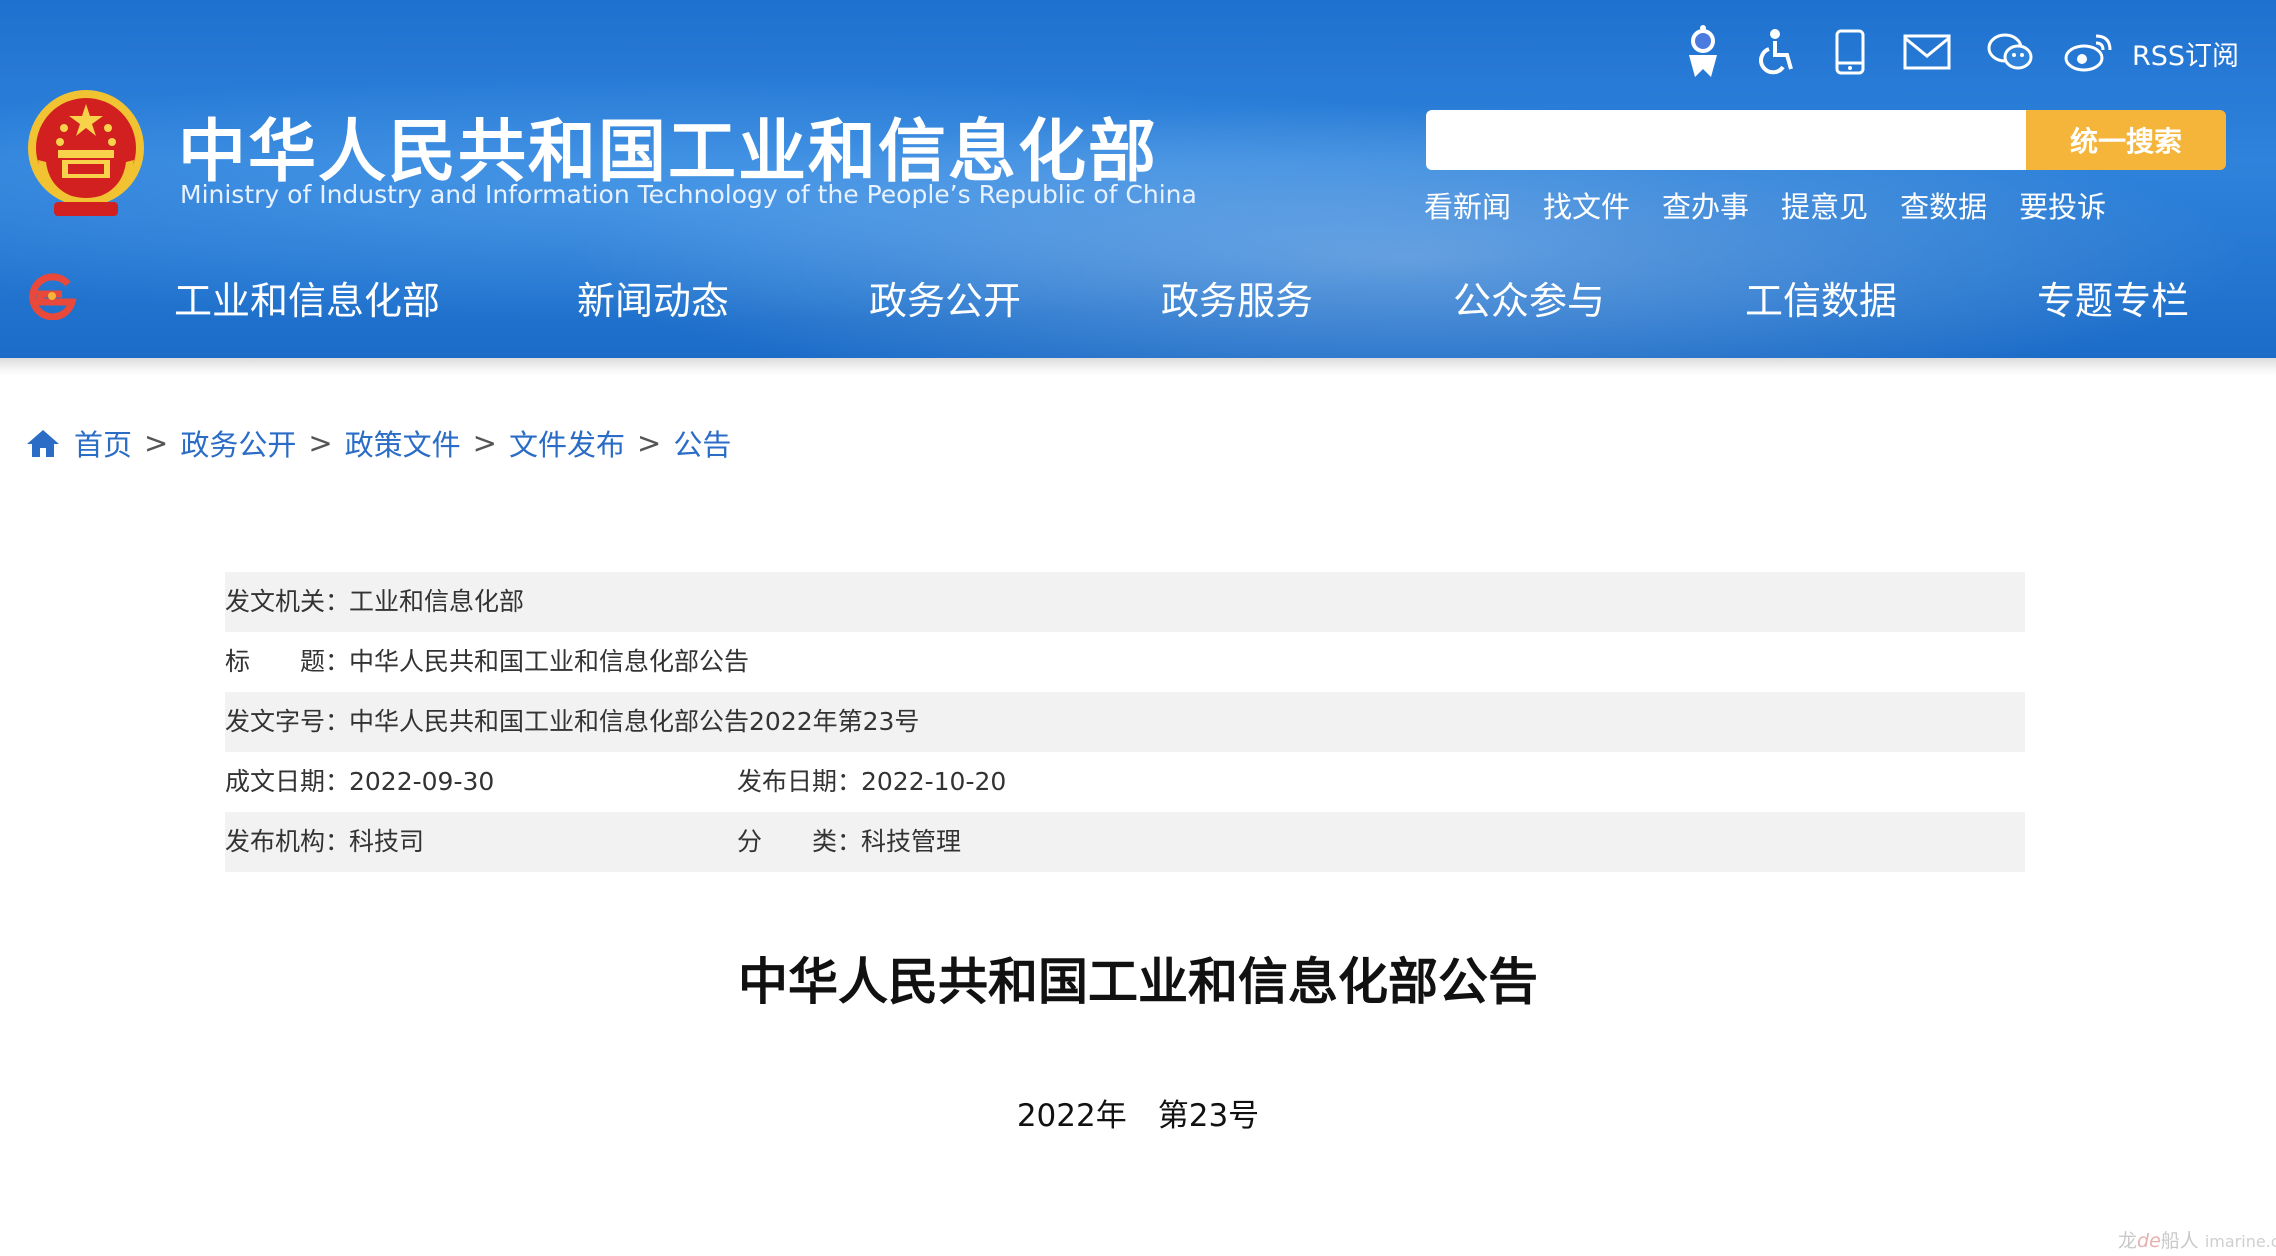  Describe the element at coordinates (2179, 1241) in the screenshot. I see `watermark-cn2: 船人` at that location.